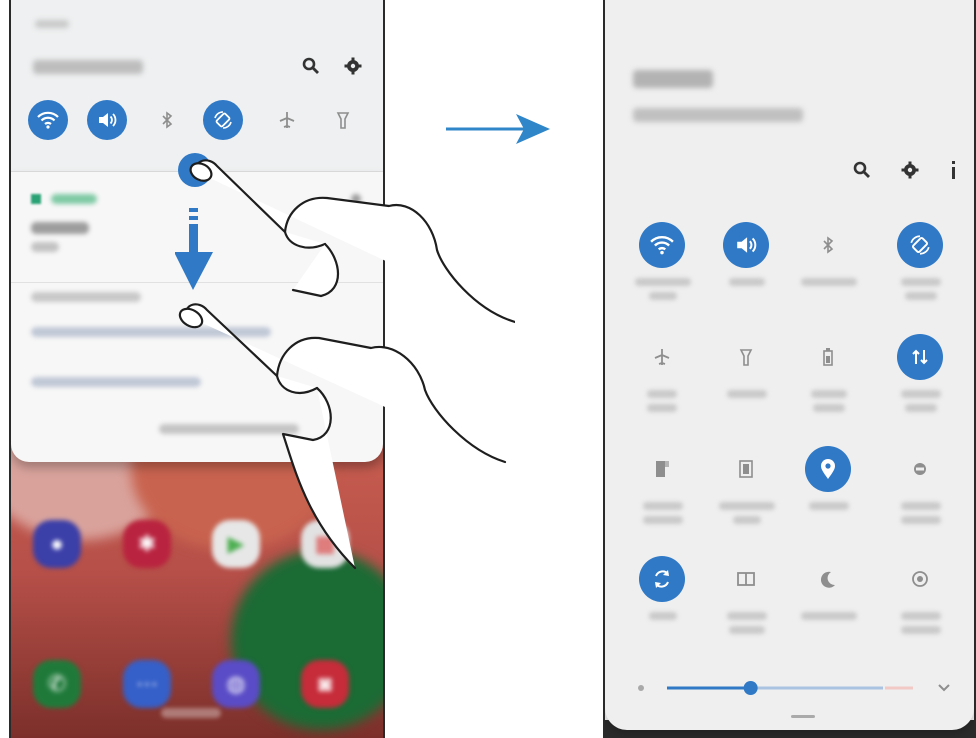  I want to click on tile-night-mode, so click(829, 604).